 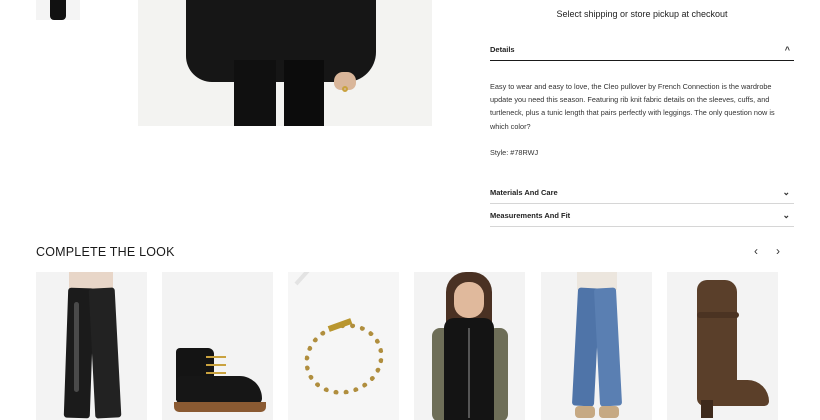 I want to click on slouch-boot-shaft, so click(x=717, y=335).